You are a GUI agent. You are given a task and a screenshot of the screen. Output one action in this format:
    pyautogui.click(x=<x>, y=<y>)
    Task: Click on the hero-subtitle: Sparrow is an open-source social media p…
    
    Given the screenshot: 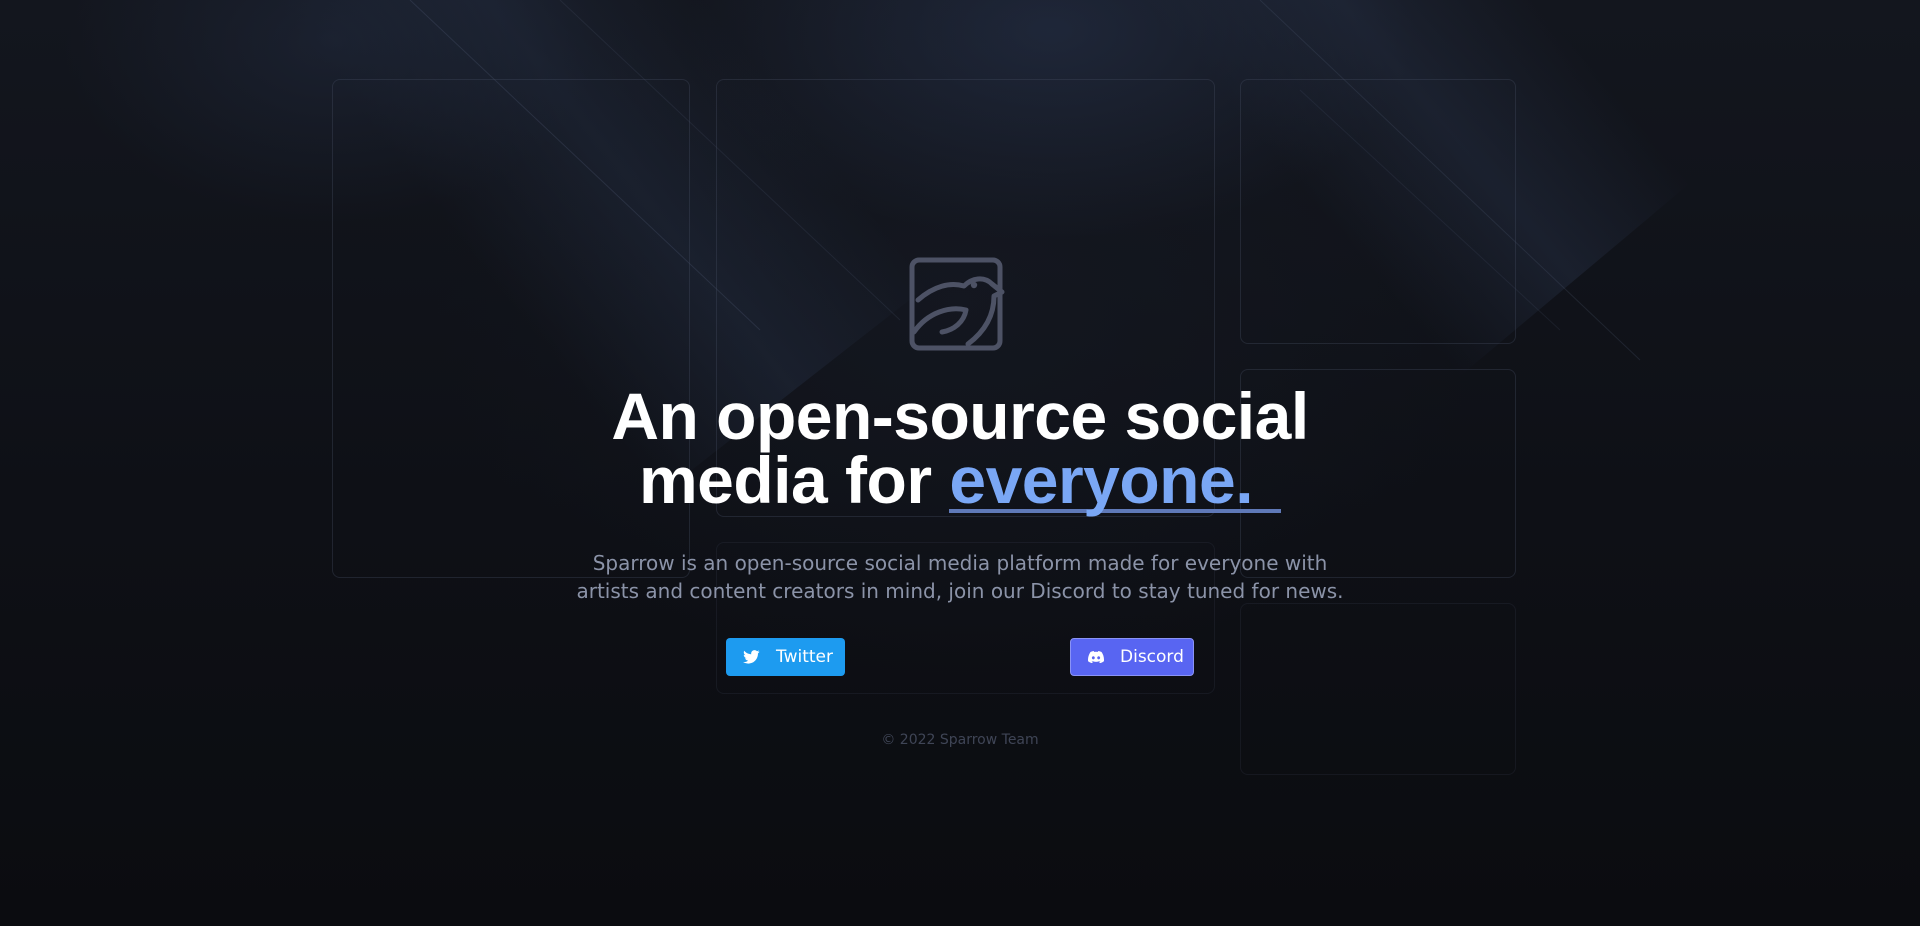 What is the action you would take?
    pyautogui.click(x=960, y=577)
    